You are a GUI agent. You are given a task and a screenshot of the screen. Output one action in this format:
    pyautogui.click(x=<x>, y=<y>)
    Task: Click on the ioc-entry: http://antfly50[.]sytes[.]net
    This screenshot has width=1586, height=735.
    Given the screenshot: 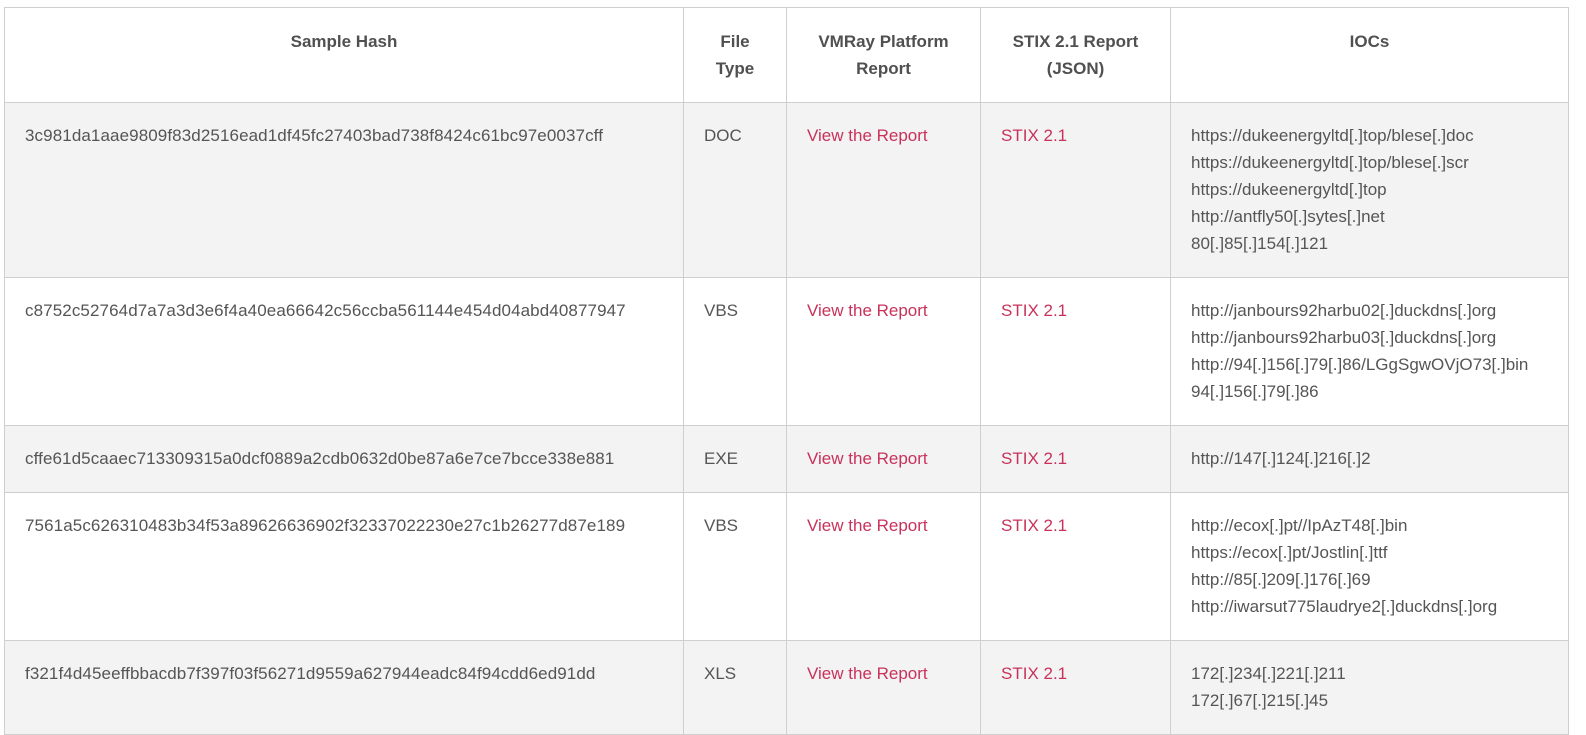 What is the action you would take?
    pyautogui.click(x=1288, y=216)
    